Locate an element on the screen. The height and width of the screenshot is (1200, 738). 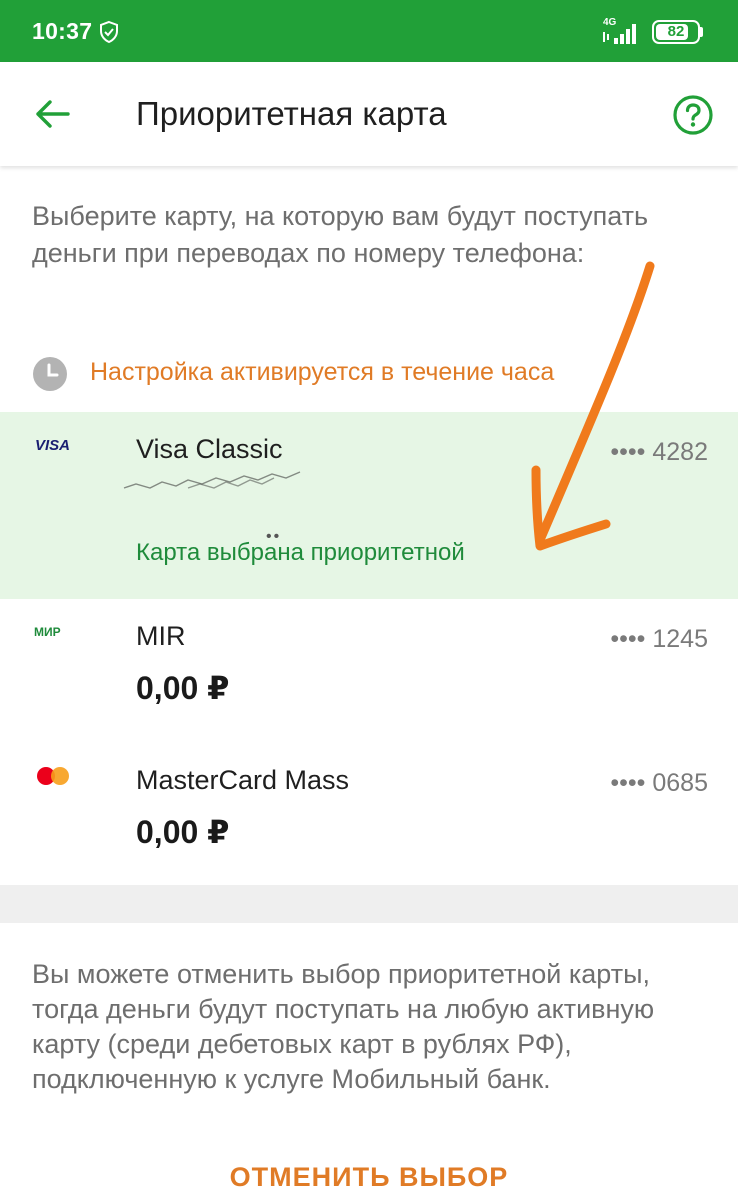
svg-text: VISA is located at coordinates (52, 445).